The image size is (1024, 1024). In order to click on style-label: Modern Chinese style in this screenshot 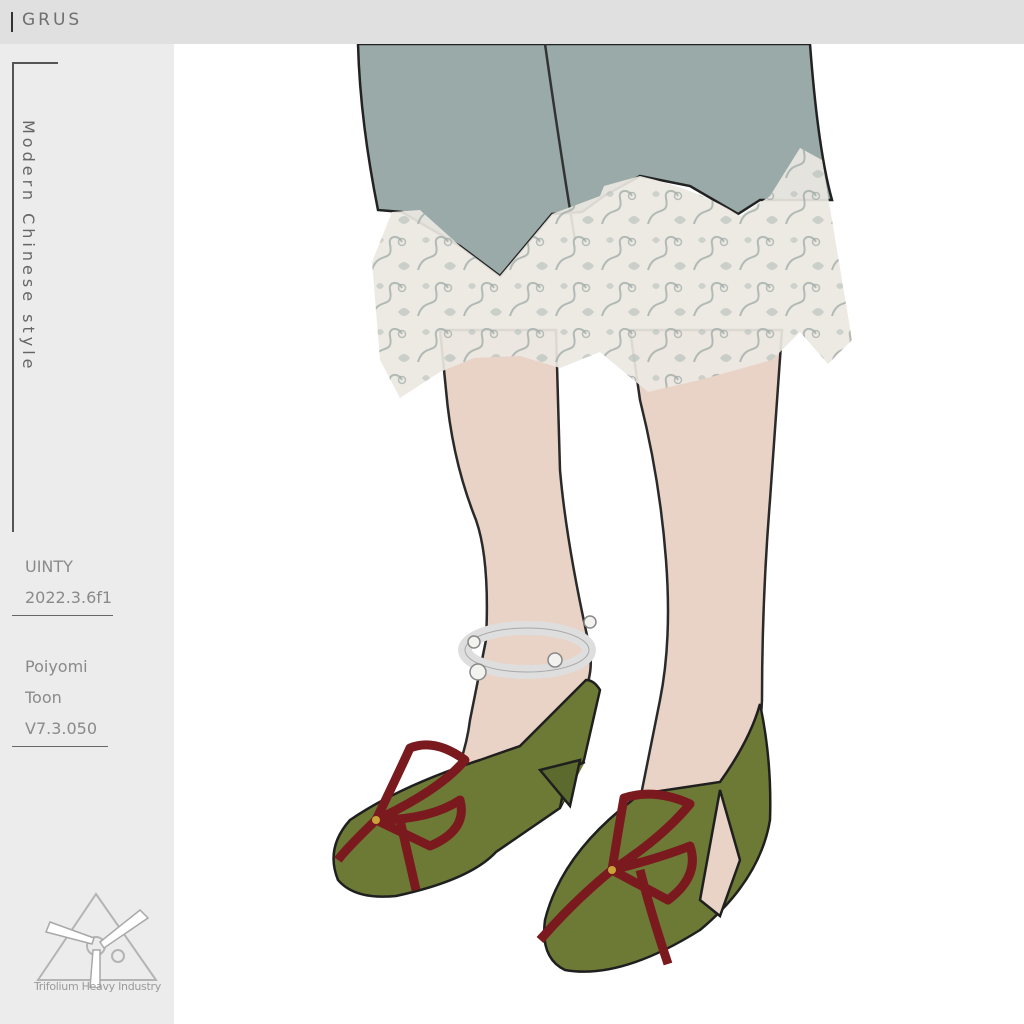, I will do `click(28, 246)`.